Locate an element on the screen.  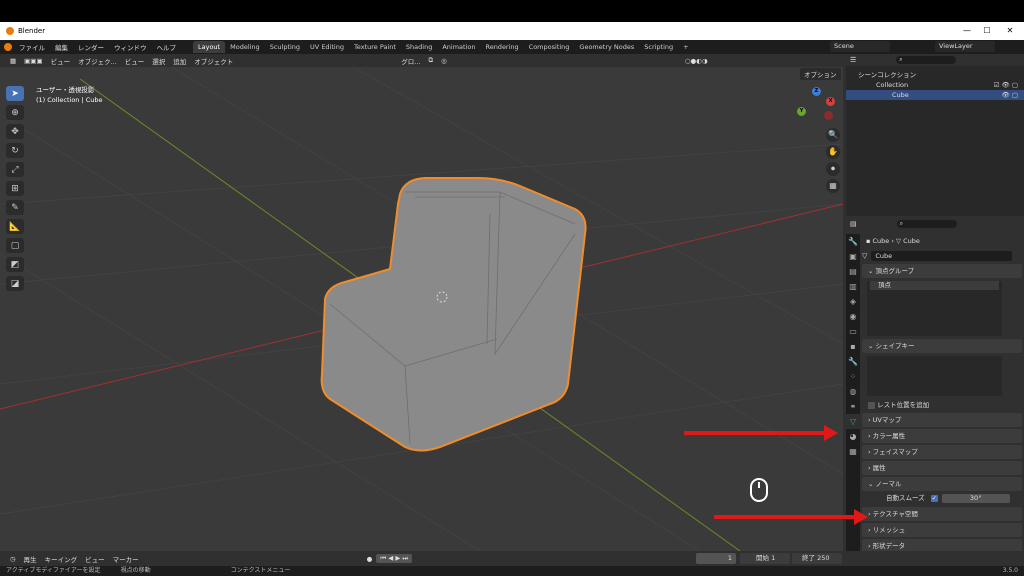
inset-tool: ◪ is located at coordinates (15, 283).